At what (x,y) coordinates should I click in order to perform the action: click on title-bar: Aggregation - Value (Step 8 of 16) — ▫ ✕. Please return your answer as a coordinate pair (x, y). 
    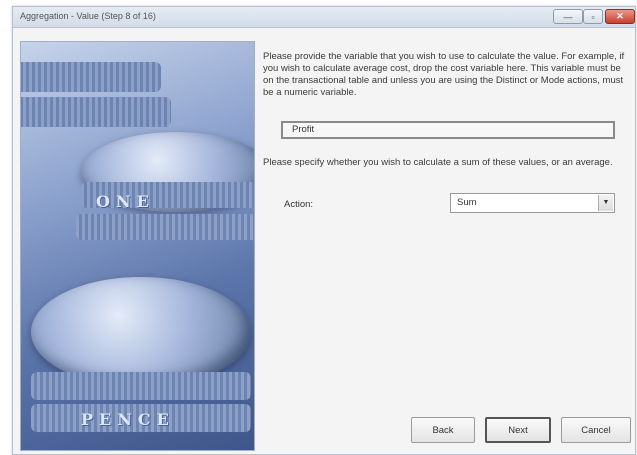
    Looking at the image, I should click on (324, 17).